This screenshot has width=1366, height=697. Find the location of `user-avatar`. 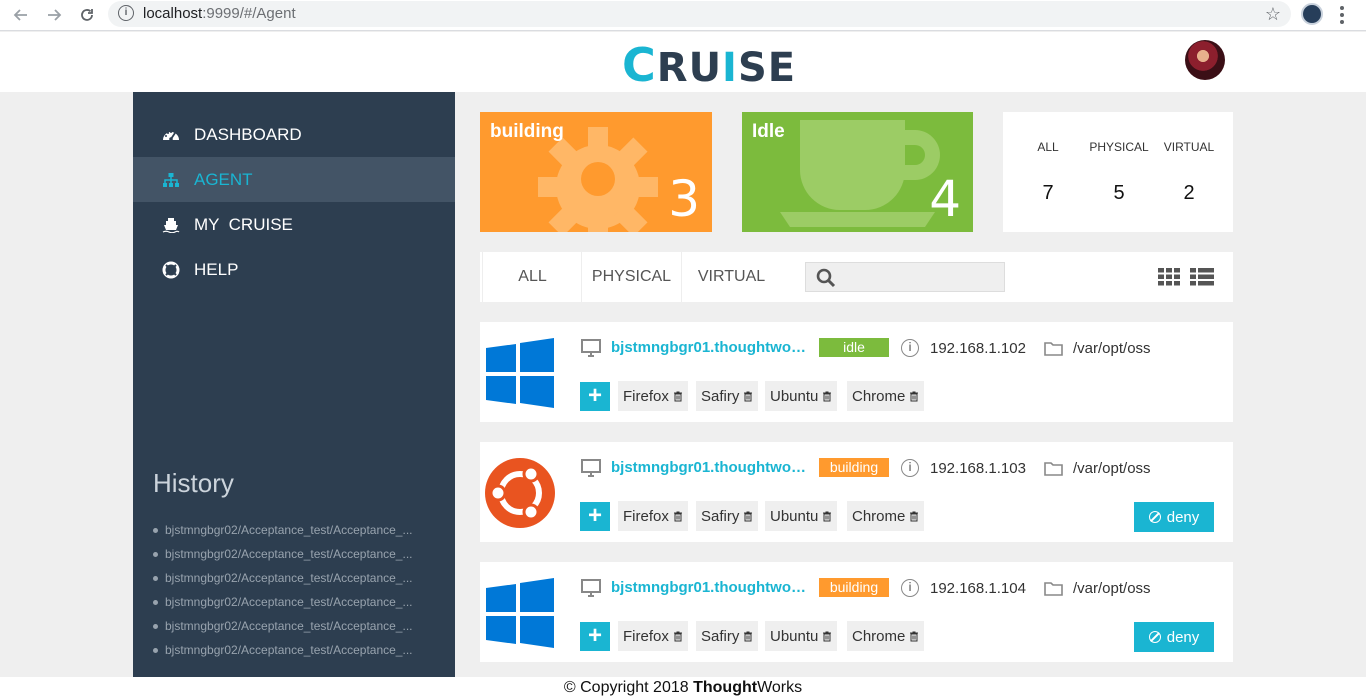

user-avatar is located at coordinates (1205, 60).